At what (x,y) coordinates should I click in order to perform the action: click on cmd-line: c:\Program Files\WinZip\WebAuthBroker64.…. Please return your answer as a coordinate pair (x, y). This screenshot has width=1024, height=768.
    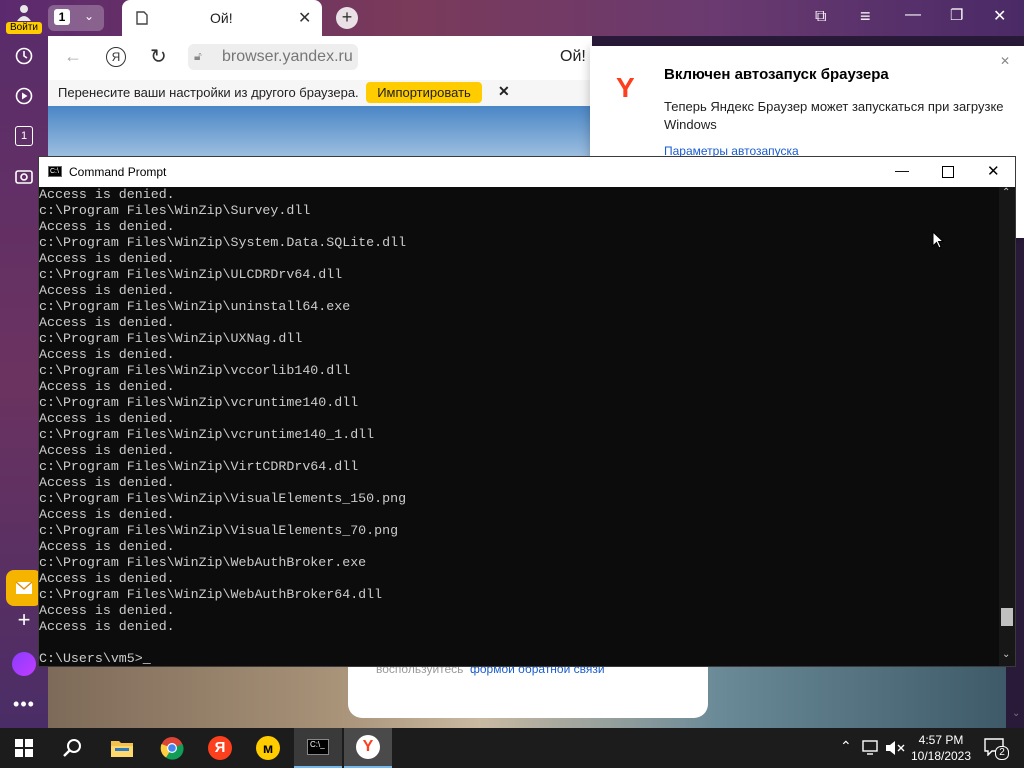
    Looking at the image, I should click on (211, 594).